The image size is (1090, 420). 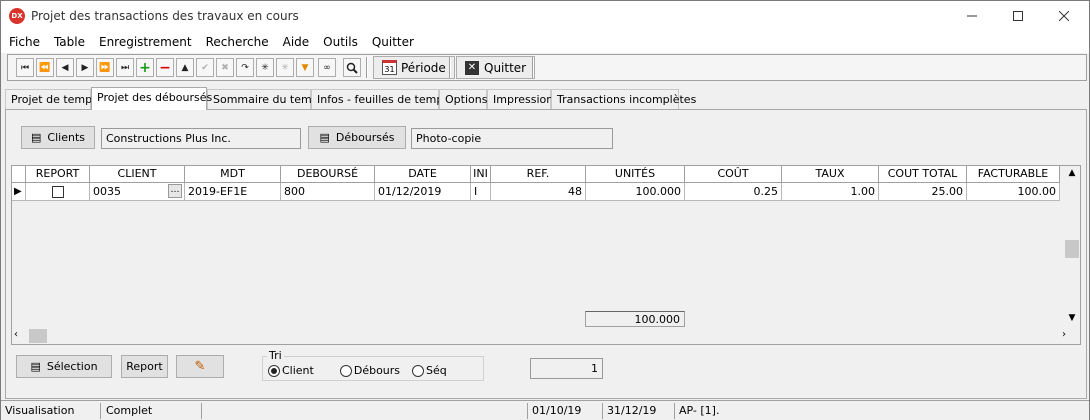 I want to click on tri-client-radio: Client, so click(x=291, y=370).